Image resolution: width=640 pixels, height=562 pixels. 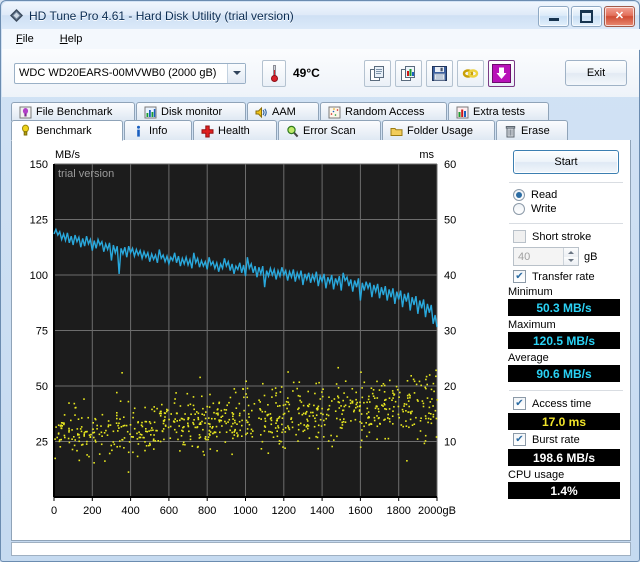 I want to click on tab-label: Random Access, so click(x=385, y=112).